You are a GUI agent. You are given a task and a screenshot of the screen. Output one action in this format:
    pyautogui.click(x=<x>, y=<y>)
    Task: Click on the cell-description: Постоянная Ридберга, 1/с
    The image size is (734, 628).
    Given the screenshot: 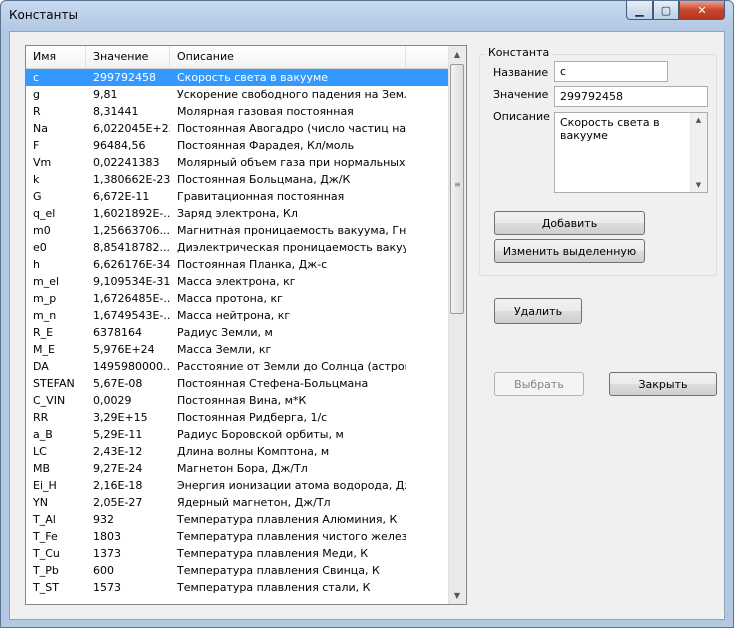 What is the action you would take?
    pyautogui.click(x=252, y=417)
    